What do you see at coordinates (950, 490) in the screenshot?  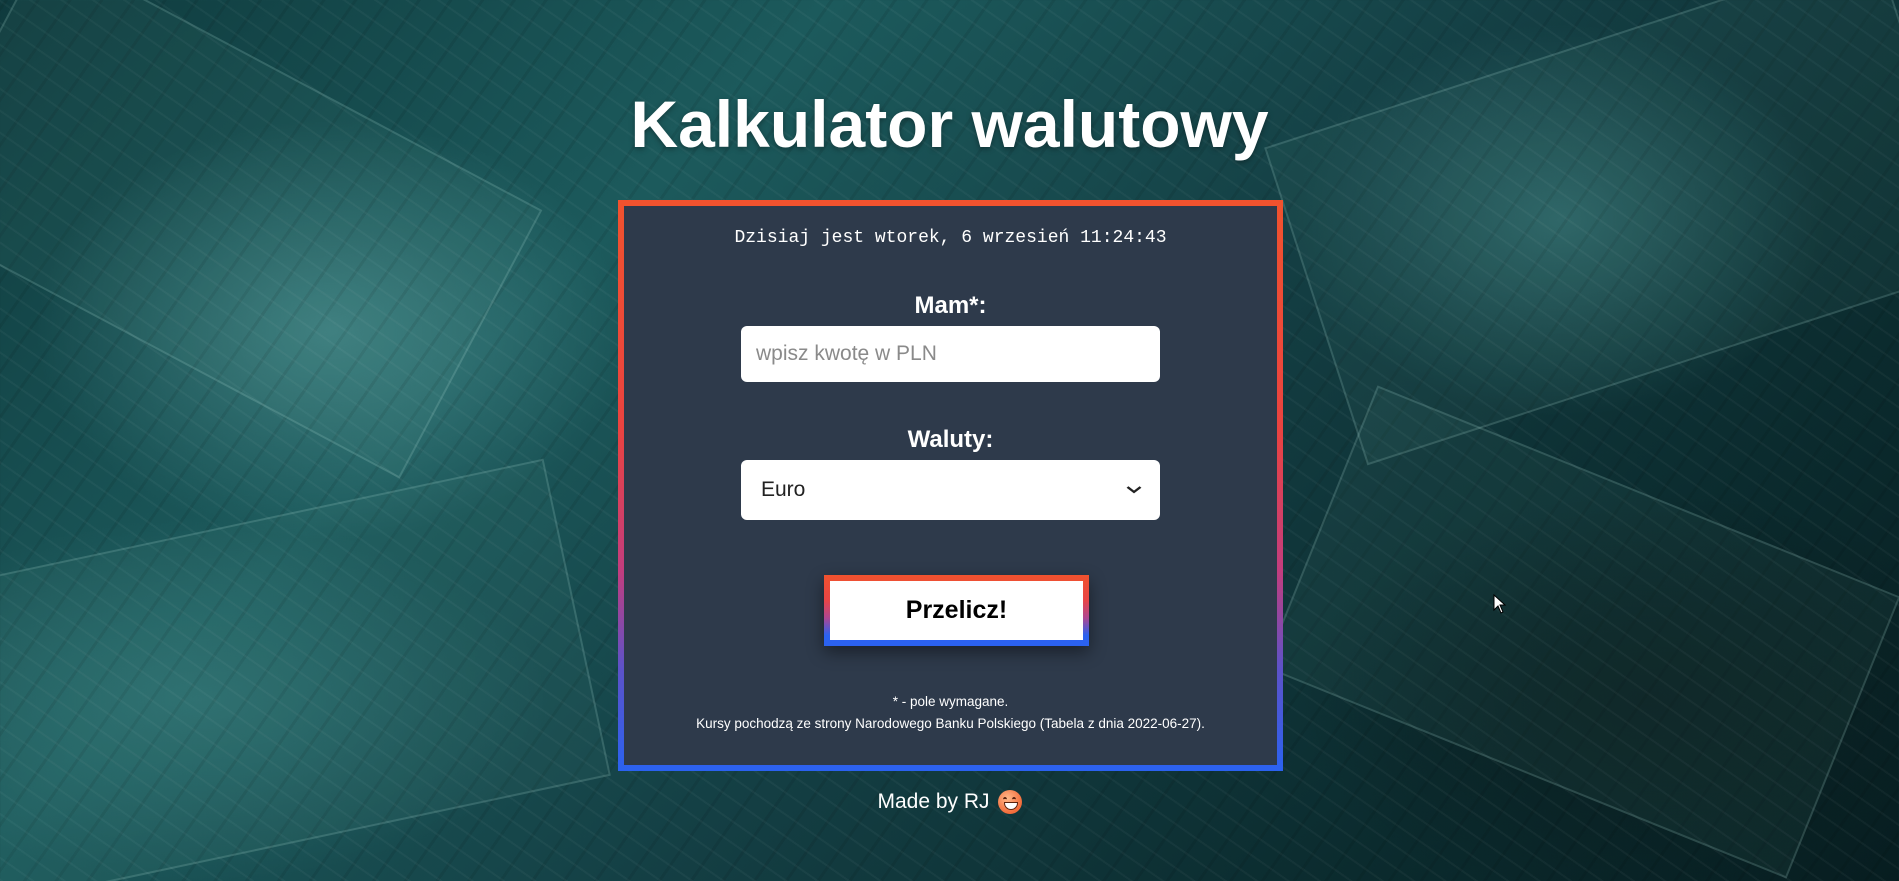 I see `currency-select: Euro` at bounding box center [950, 490].